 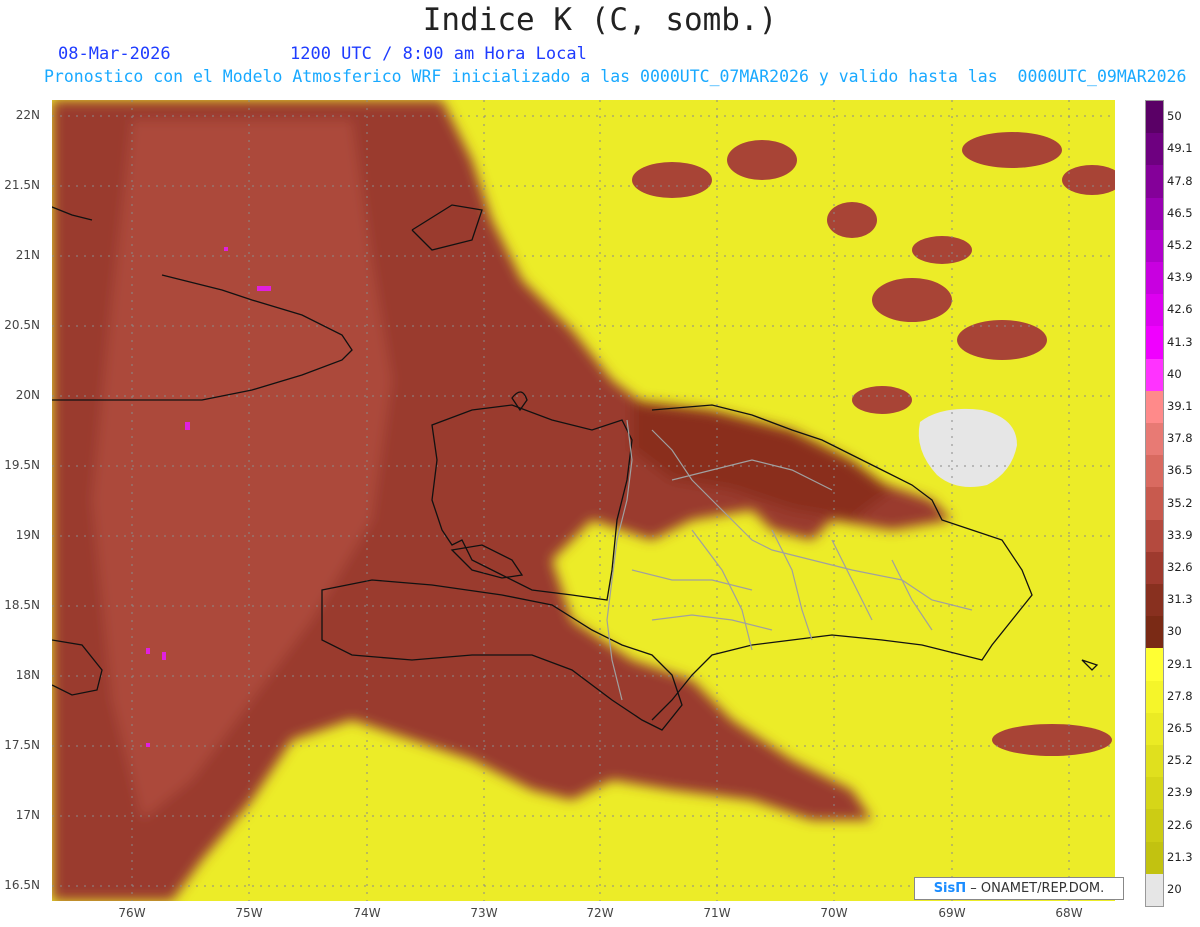 What do you see at coordinates (1180, 663) in the screenshot?
I see `colorbar-label: 29.1` at bounding box center [1180, 663].